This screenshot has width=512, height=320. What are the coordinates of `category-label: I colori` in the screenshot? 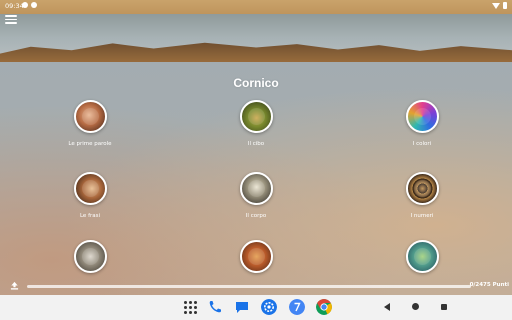 It's located at (422, 144).